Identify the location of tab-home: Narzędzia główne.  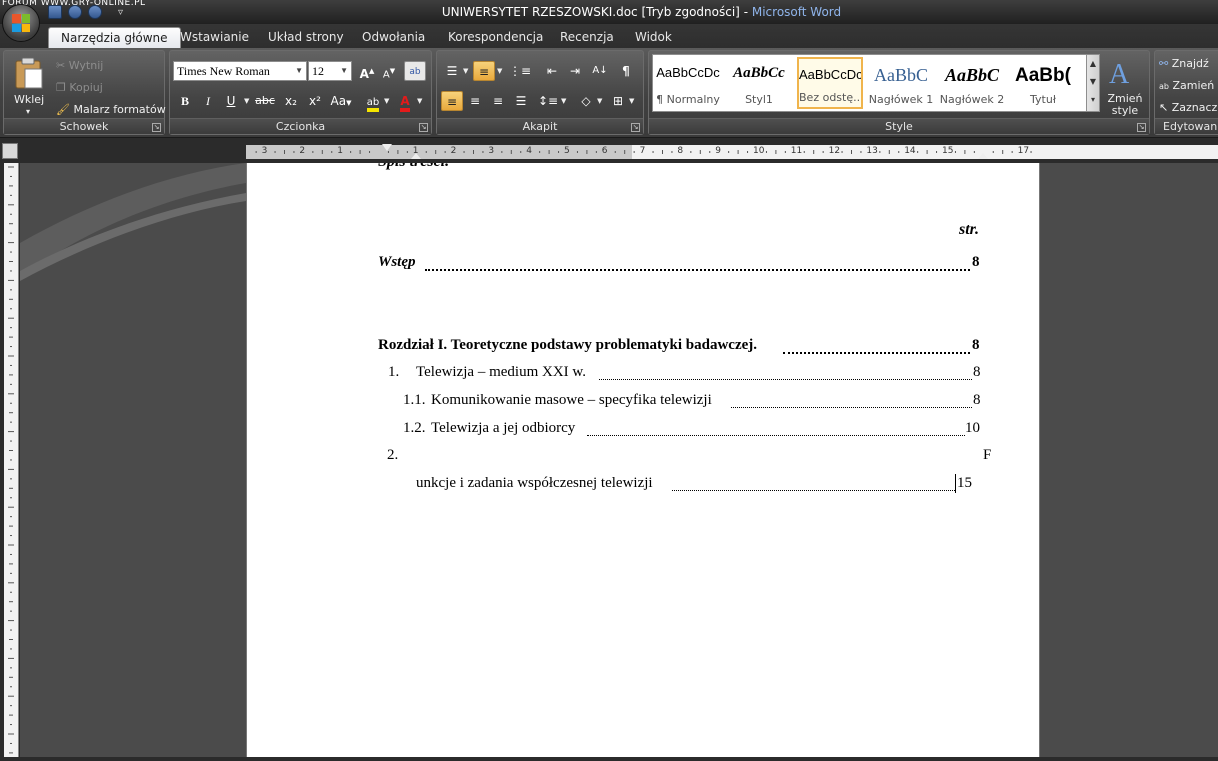
(114, 37).